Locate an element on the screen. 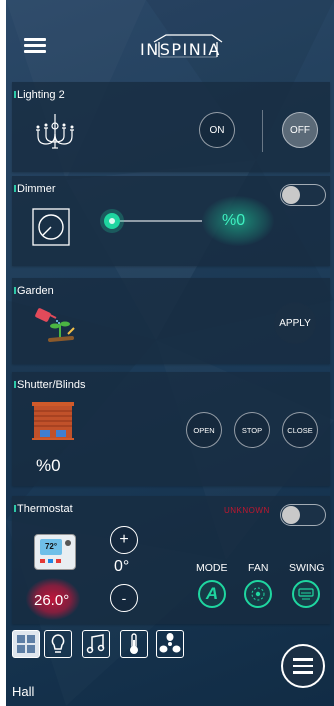  mode-auto-icon: A is located at coordinates (212, 593).